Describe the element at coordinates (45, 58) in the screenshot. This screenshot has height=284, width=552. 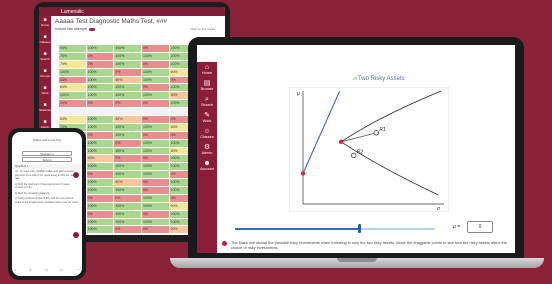
I see `sidebar-item-search: ■ Search` at that location.